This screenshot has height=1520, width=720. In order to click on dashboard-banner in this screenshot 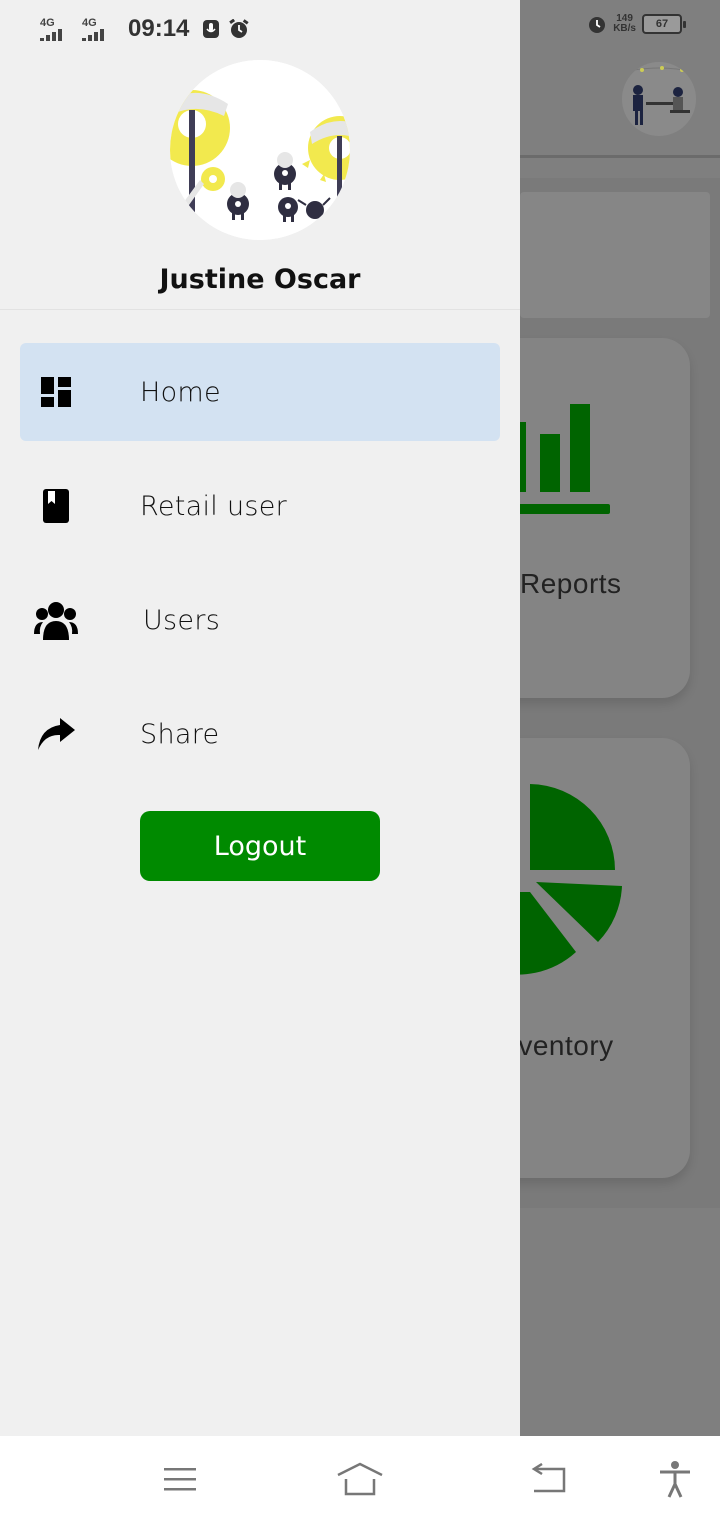, I will do `click(615, 255)`.